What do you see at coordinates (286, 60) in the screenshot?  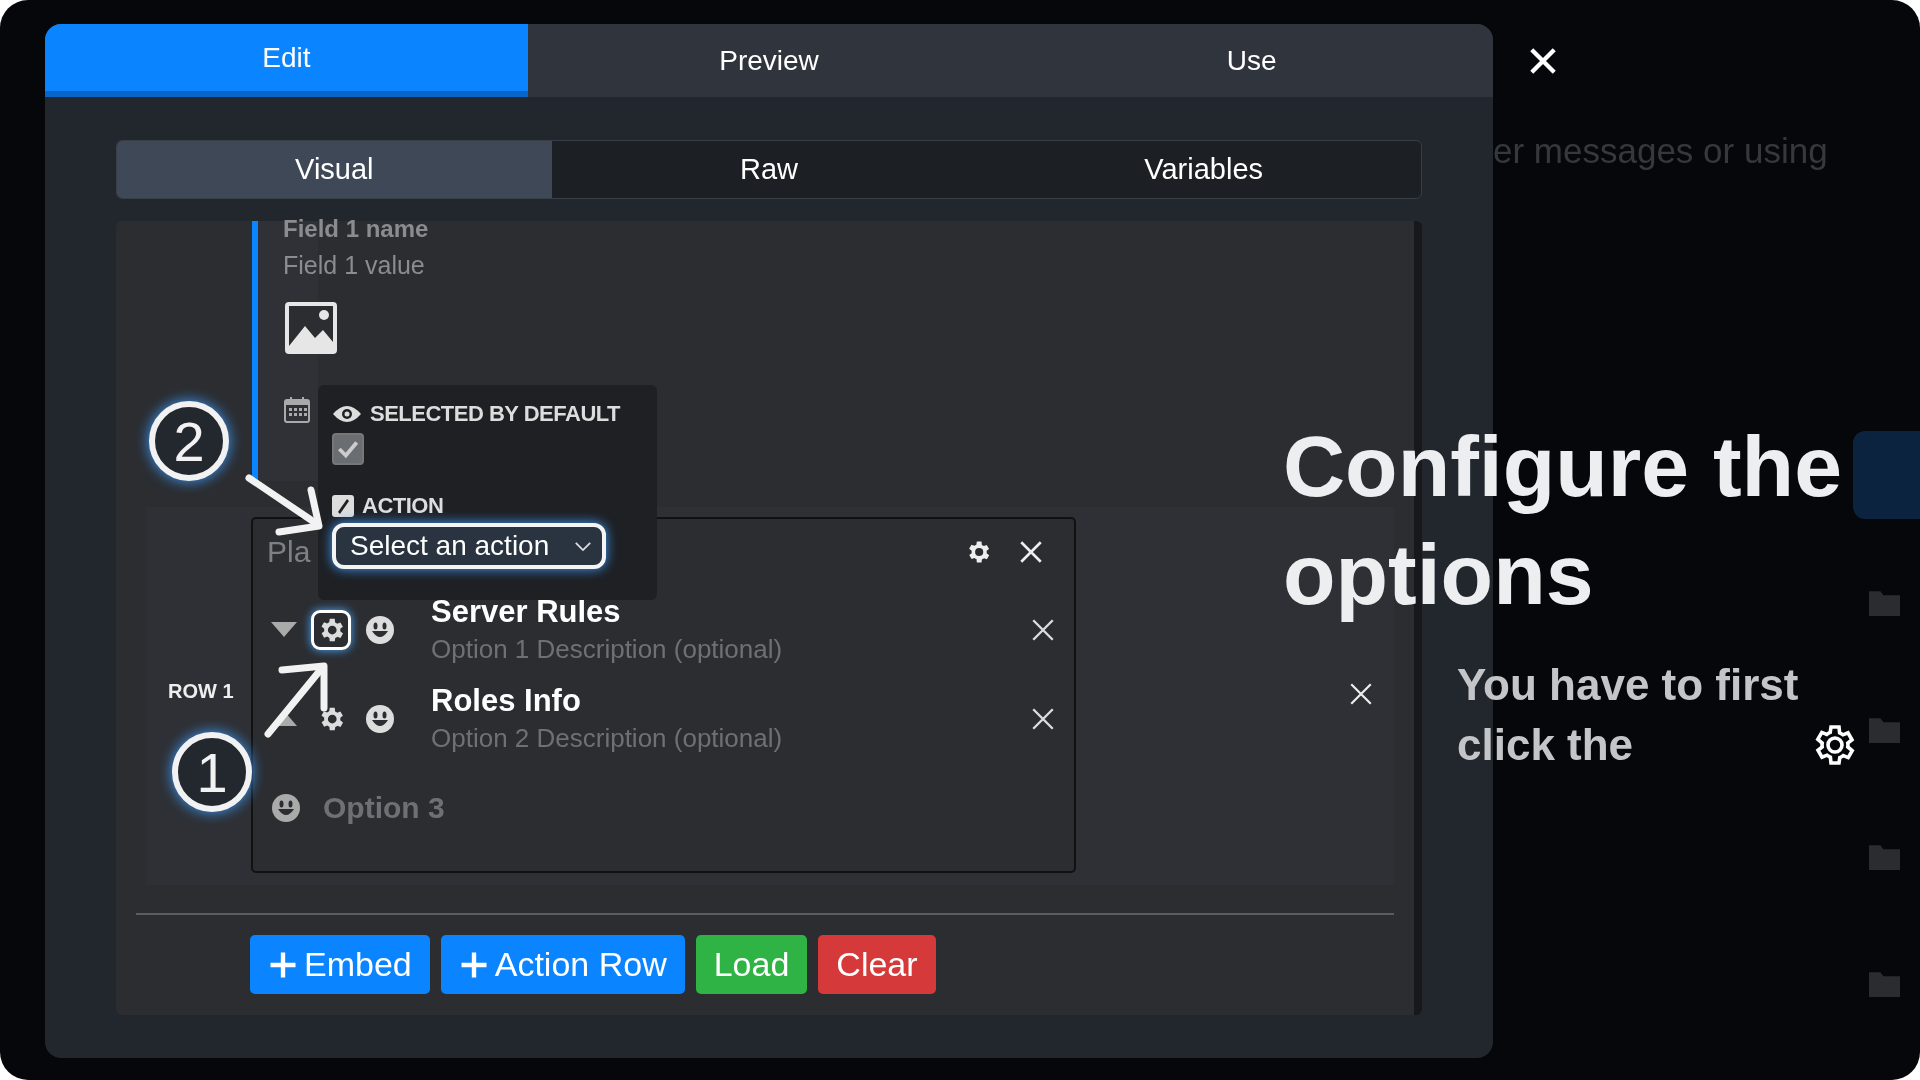 I see `editor-tab: Edit` at bounding box center [286, 60].